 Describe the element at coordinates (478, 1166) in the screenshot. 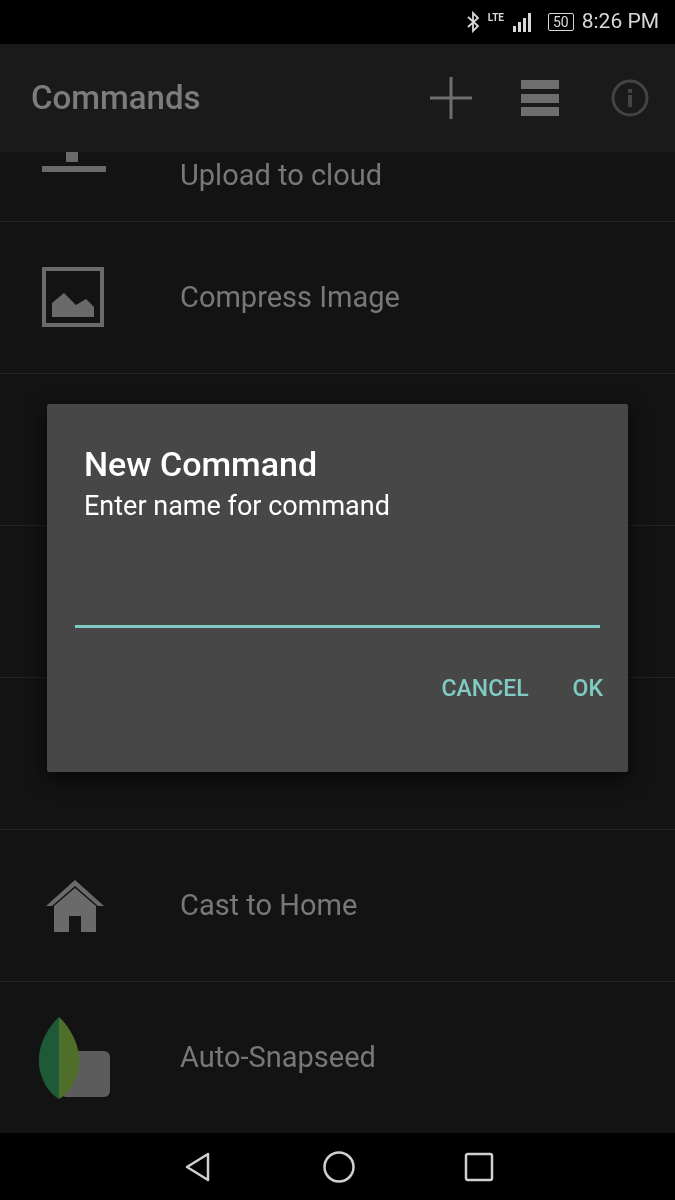

I see `recents-icon` at that location.